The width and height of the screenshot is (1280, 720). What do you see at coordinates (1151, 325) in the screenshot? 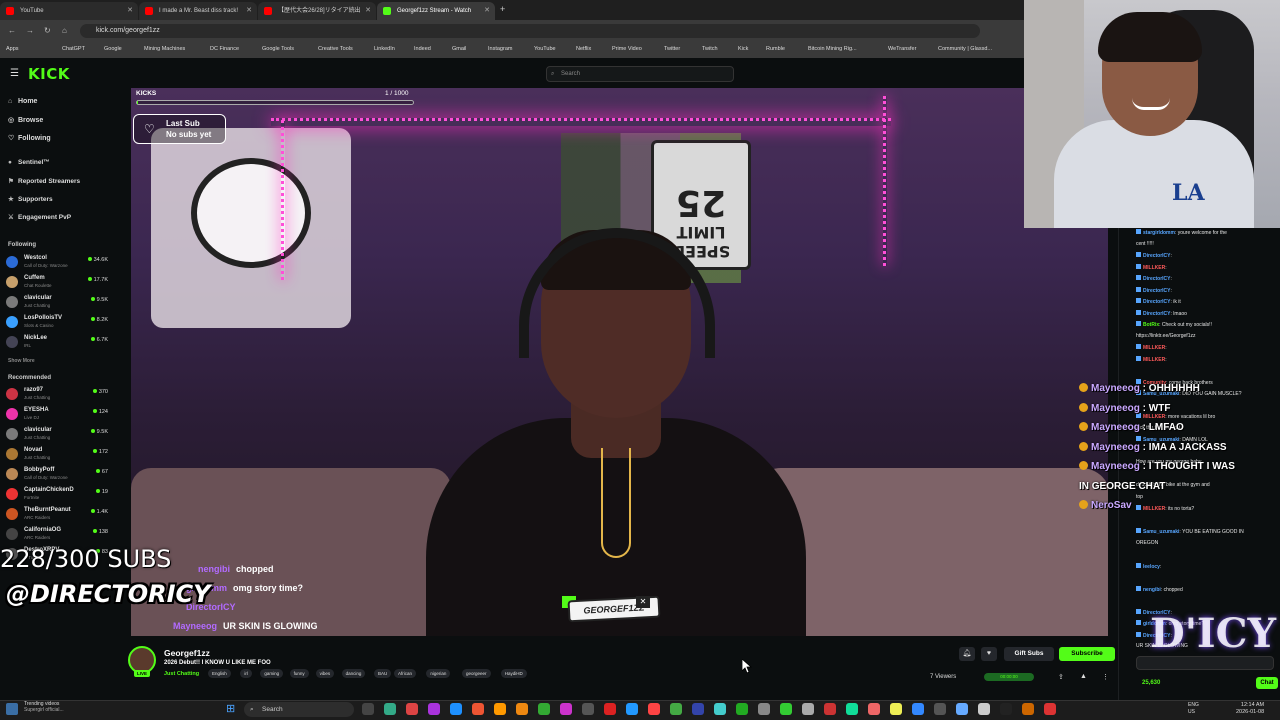
I see `chat-username: BotRix` at bounding box center [1151, 325].